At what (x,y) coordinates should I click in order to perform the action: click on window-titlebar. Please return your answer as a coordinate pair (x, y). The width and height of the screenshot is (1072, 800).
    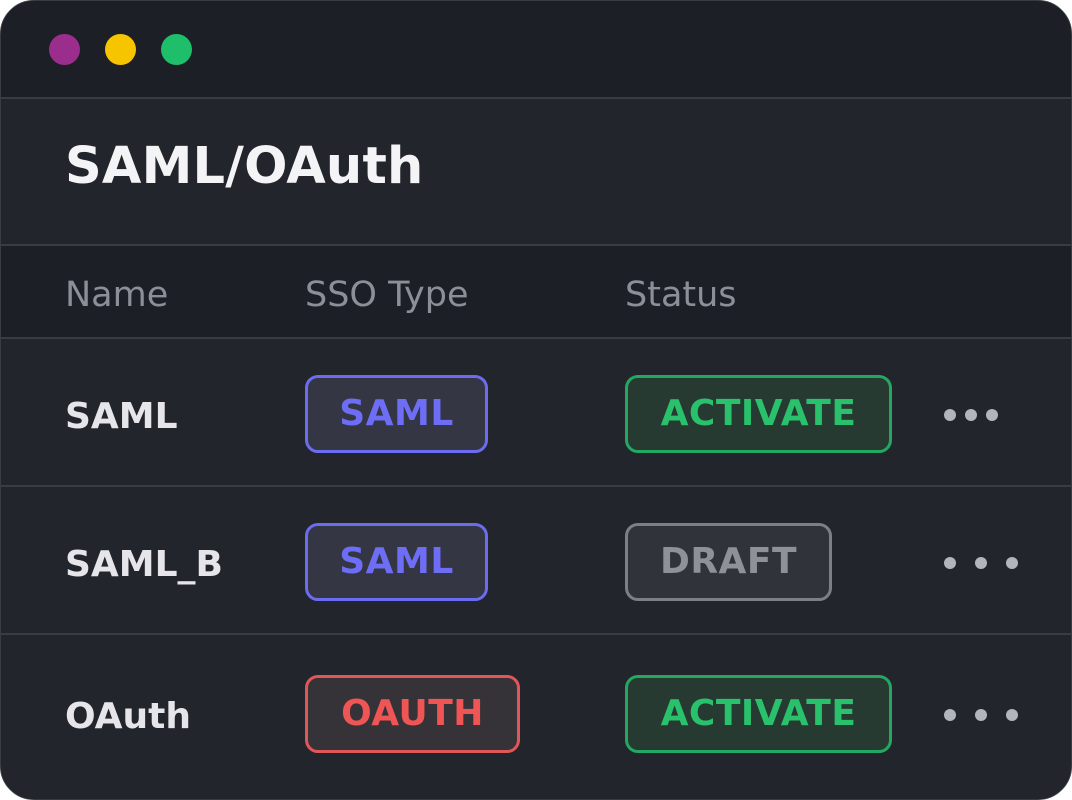
    Looking at the image, I should click on (536, 50).